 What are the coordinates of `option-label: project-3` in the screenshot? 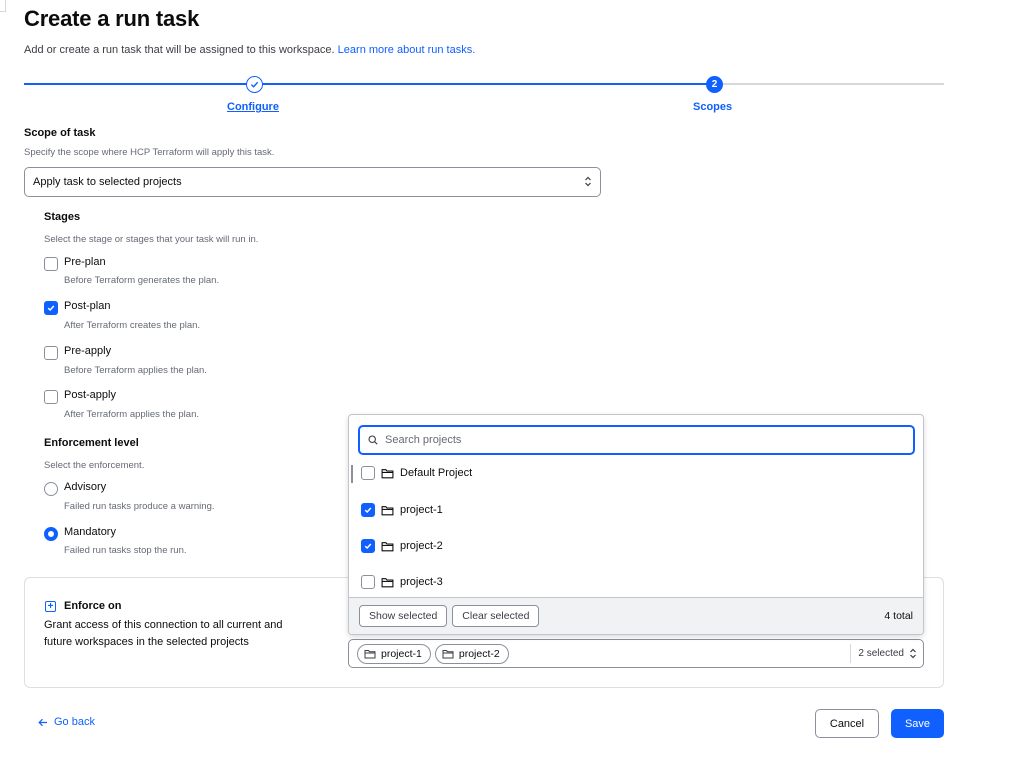 It's located at (421, 582).